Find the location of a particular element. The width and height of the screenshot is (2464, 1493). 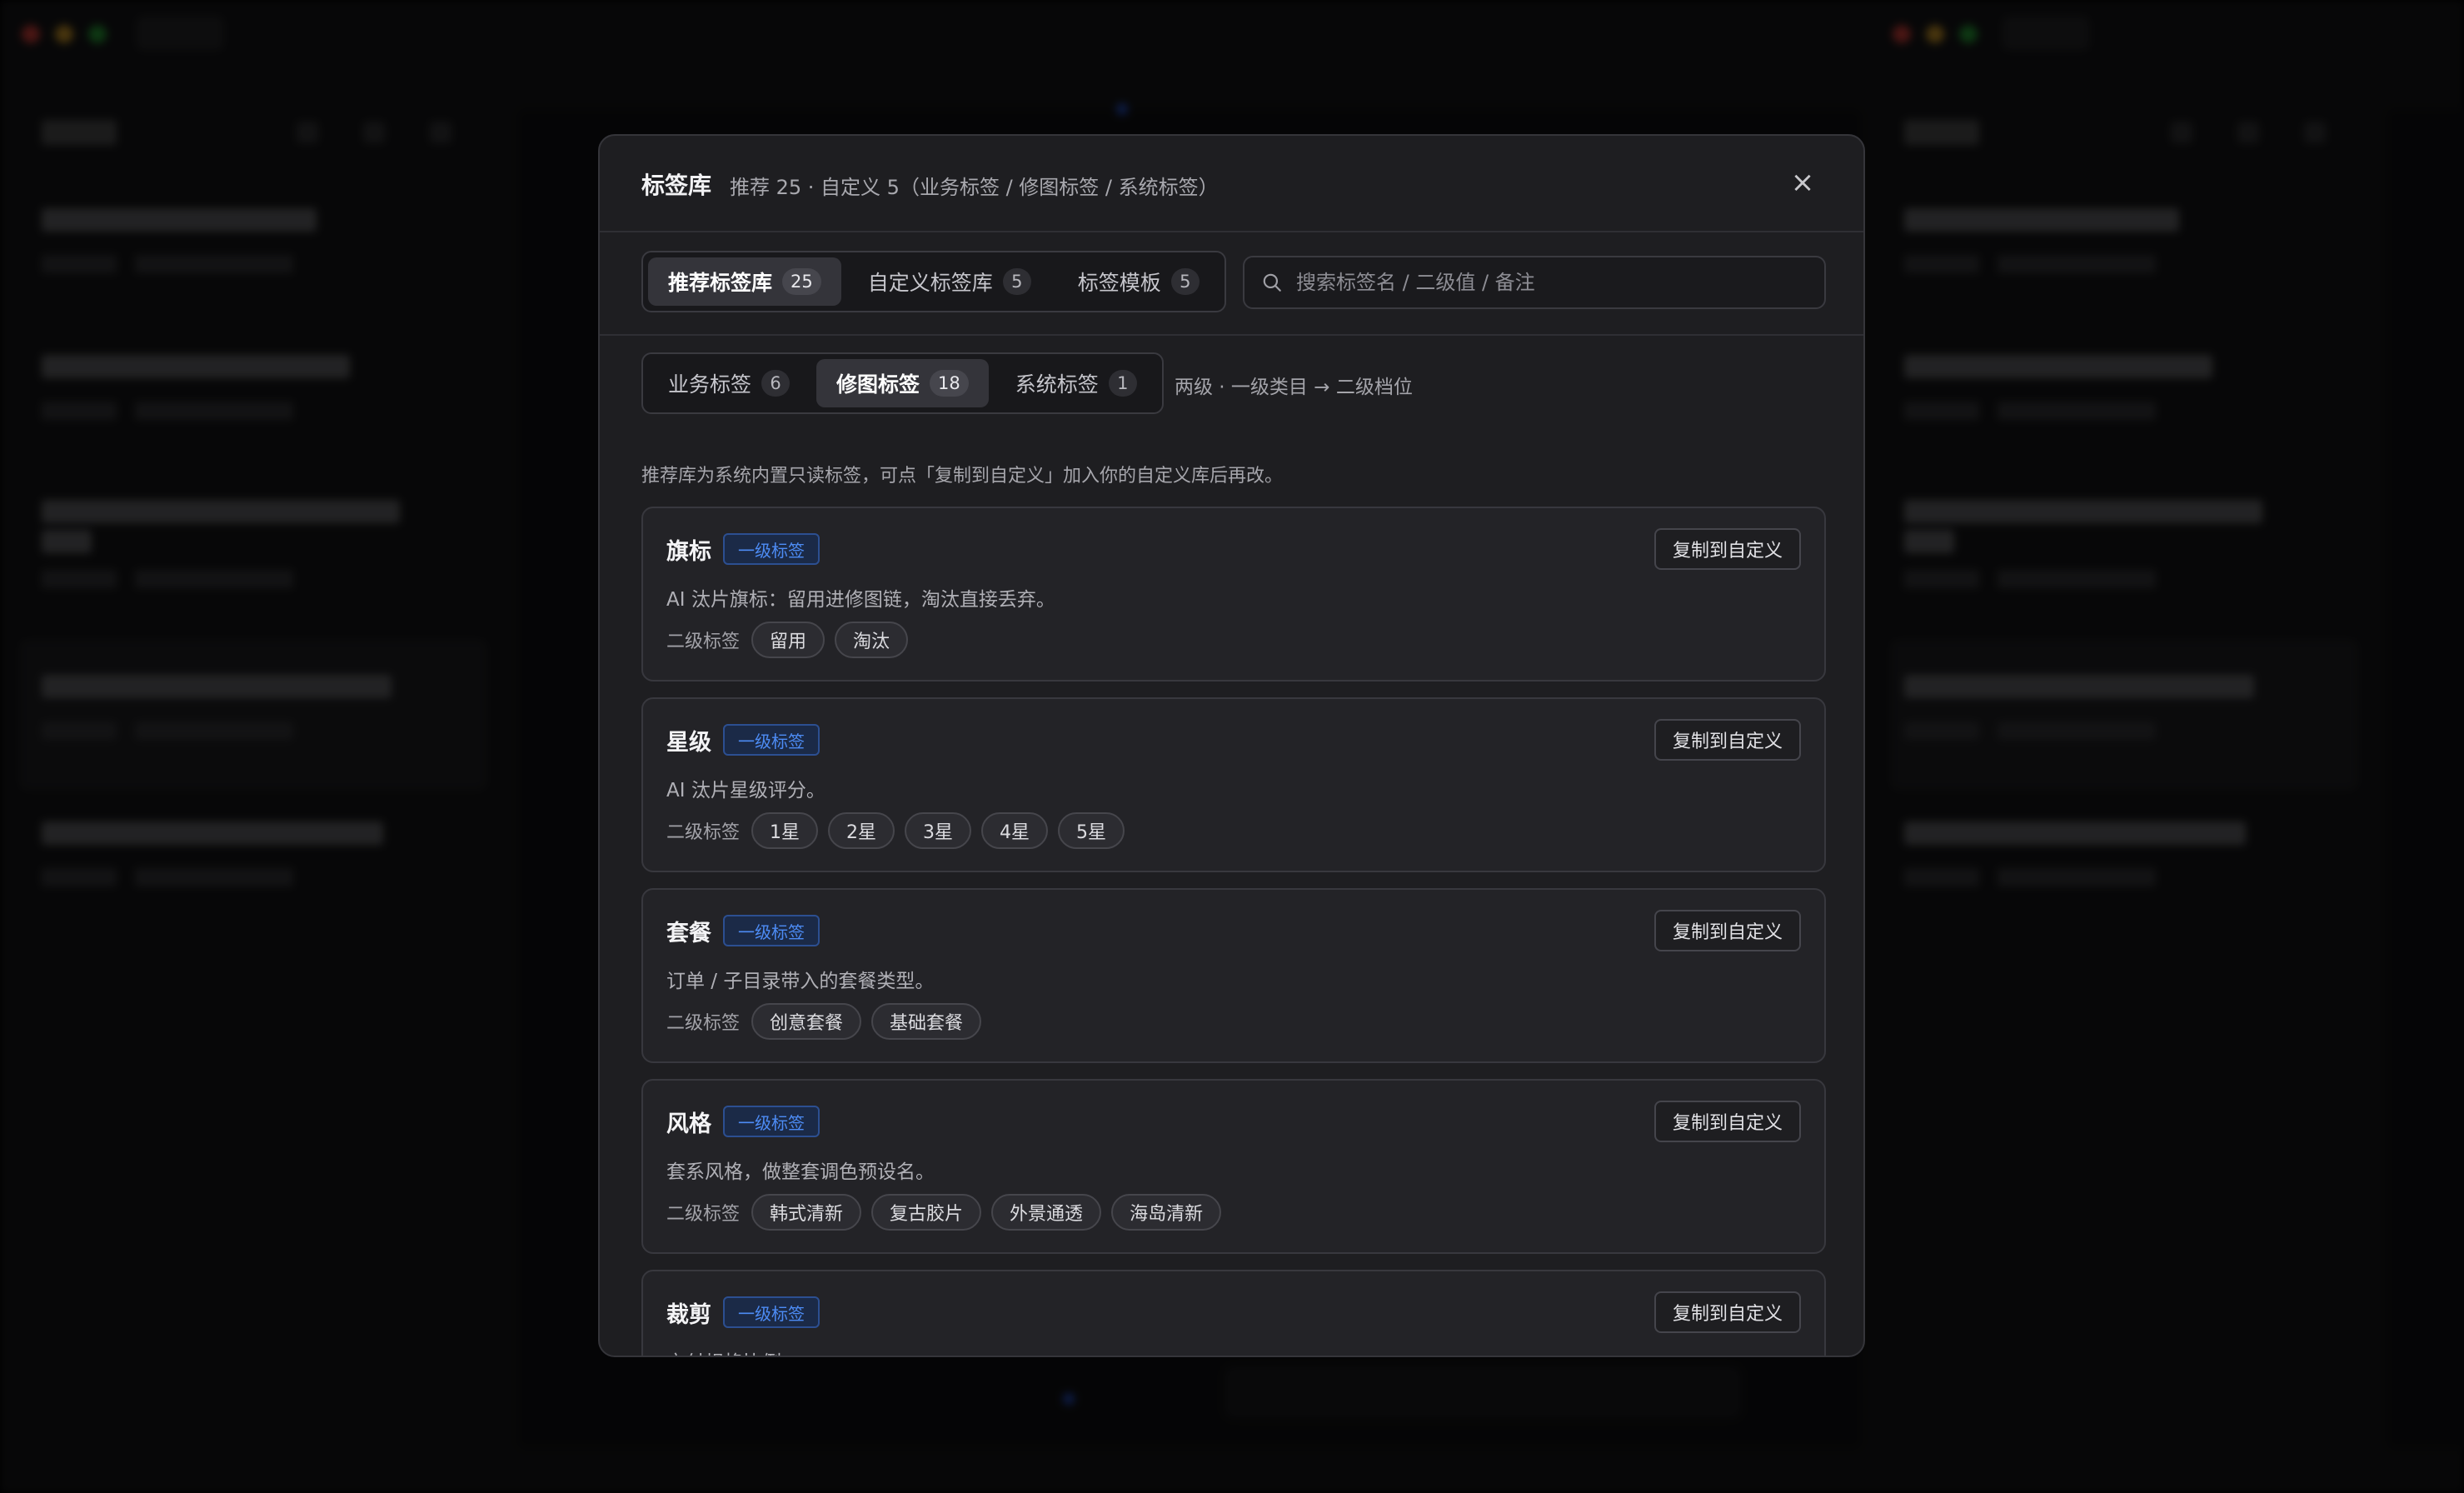

search-box is located at coordinates (1534, 282).